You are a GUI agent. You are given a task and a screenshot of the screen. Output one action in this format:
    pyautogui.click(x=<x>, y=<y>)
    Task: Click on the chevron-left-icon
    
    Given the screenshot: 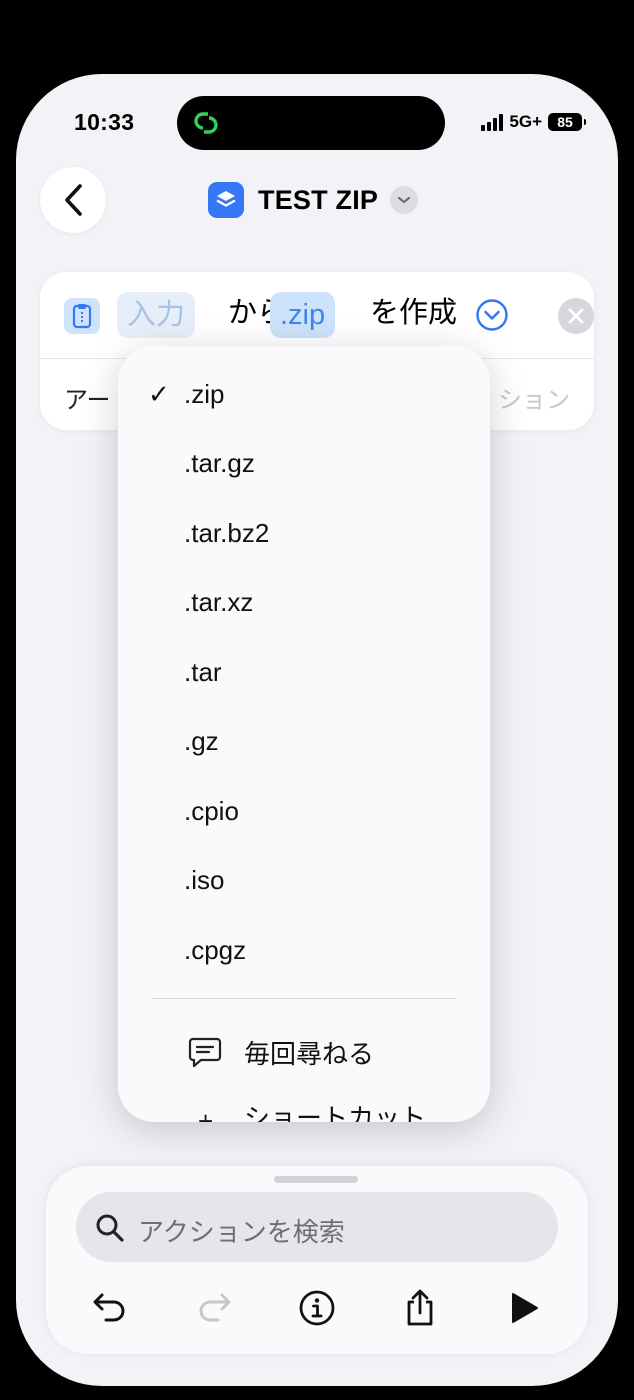 What is the action you would take?
    pyautogui.click(x=73, y=200)
    